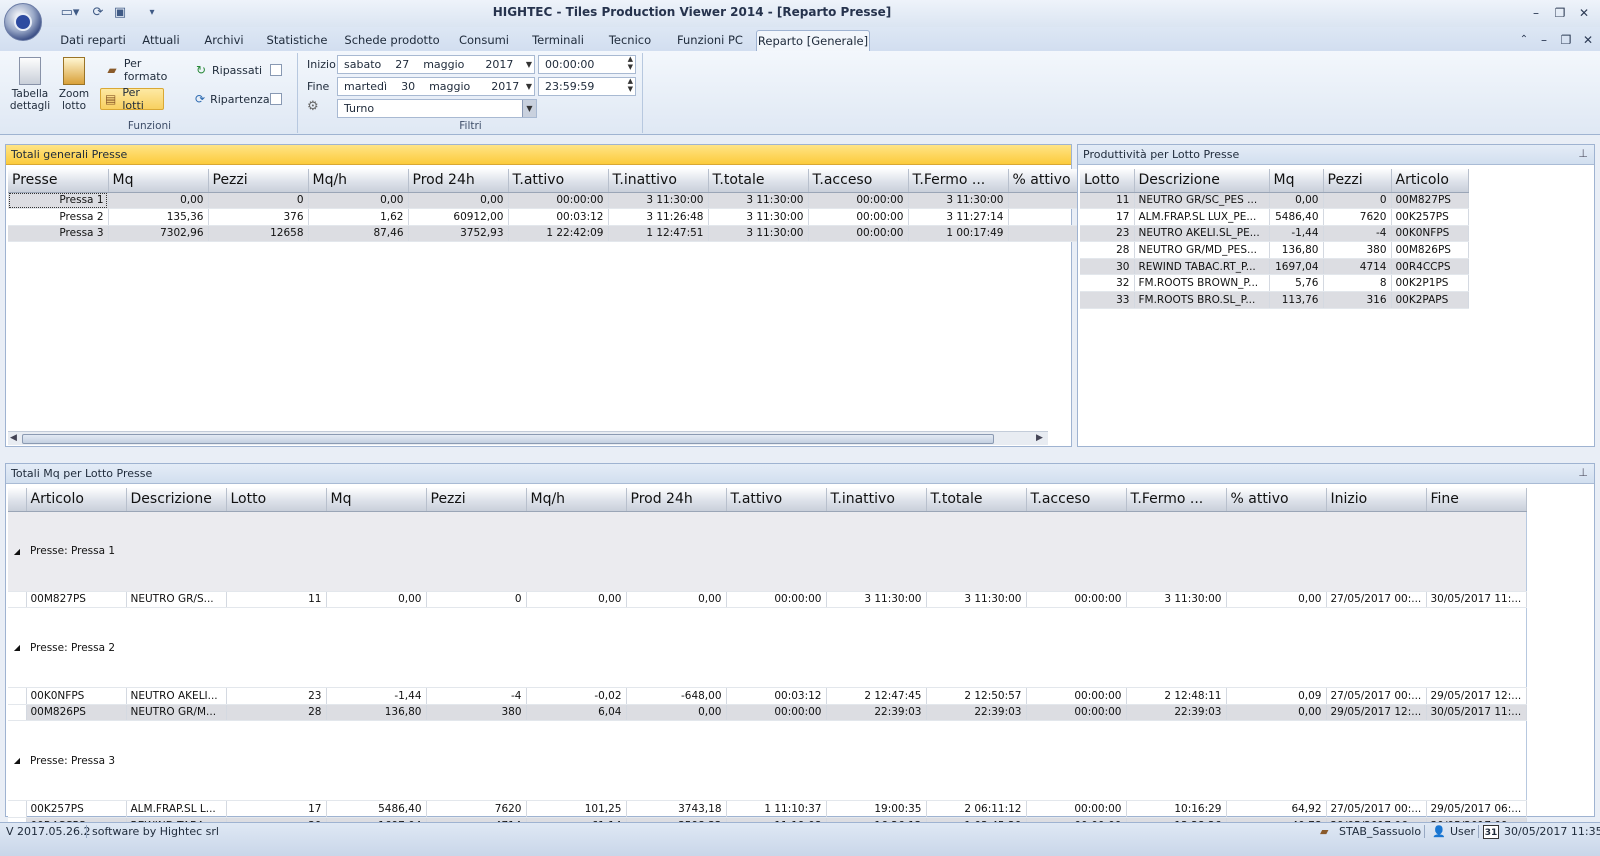 The width and height of the screenshot is (1600, 856). What do you see at coordinates (658, 234) in the screenshot?
I see `data-cell: 1 12:47:51` at bounding box center [658, 234].